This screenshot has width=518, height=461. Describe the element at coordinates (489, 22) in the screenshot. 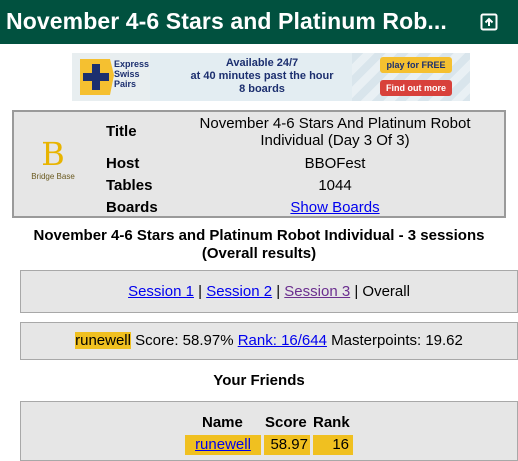

I see `open-in-new-icon` at that location.